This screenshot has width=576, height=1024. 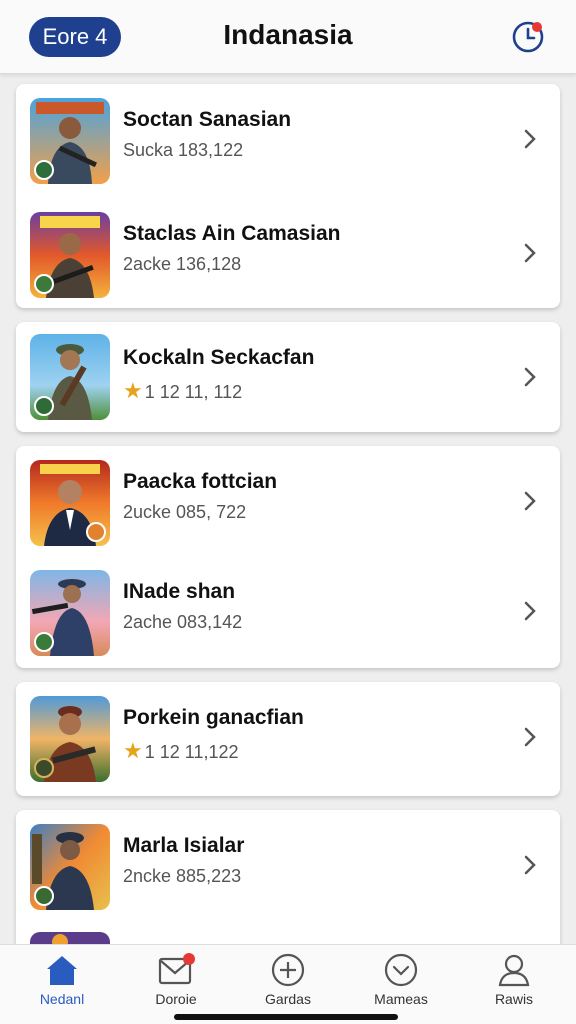 What do you see at coordinates (207, 119) in the screenshot?
I see `game-title: Soctan Sanasian` at bounding box center [207, 119].